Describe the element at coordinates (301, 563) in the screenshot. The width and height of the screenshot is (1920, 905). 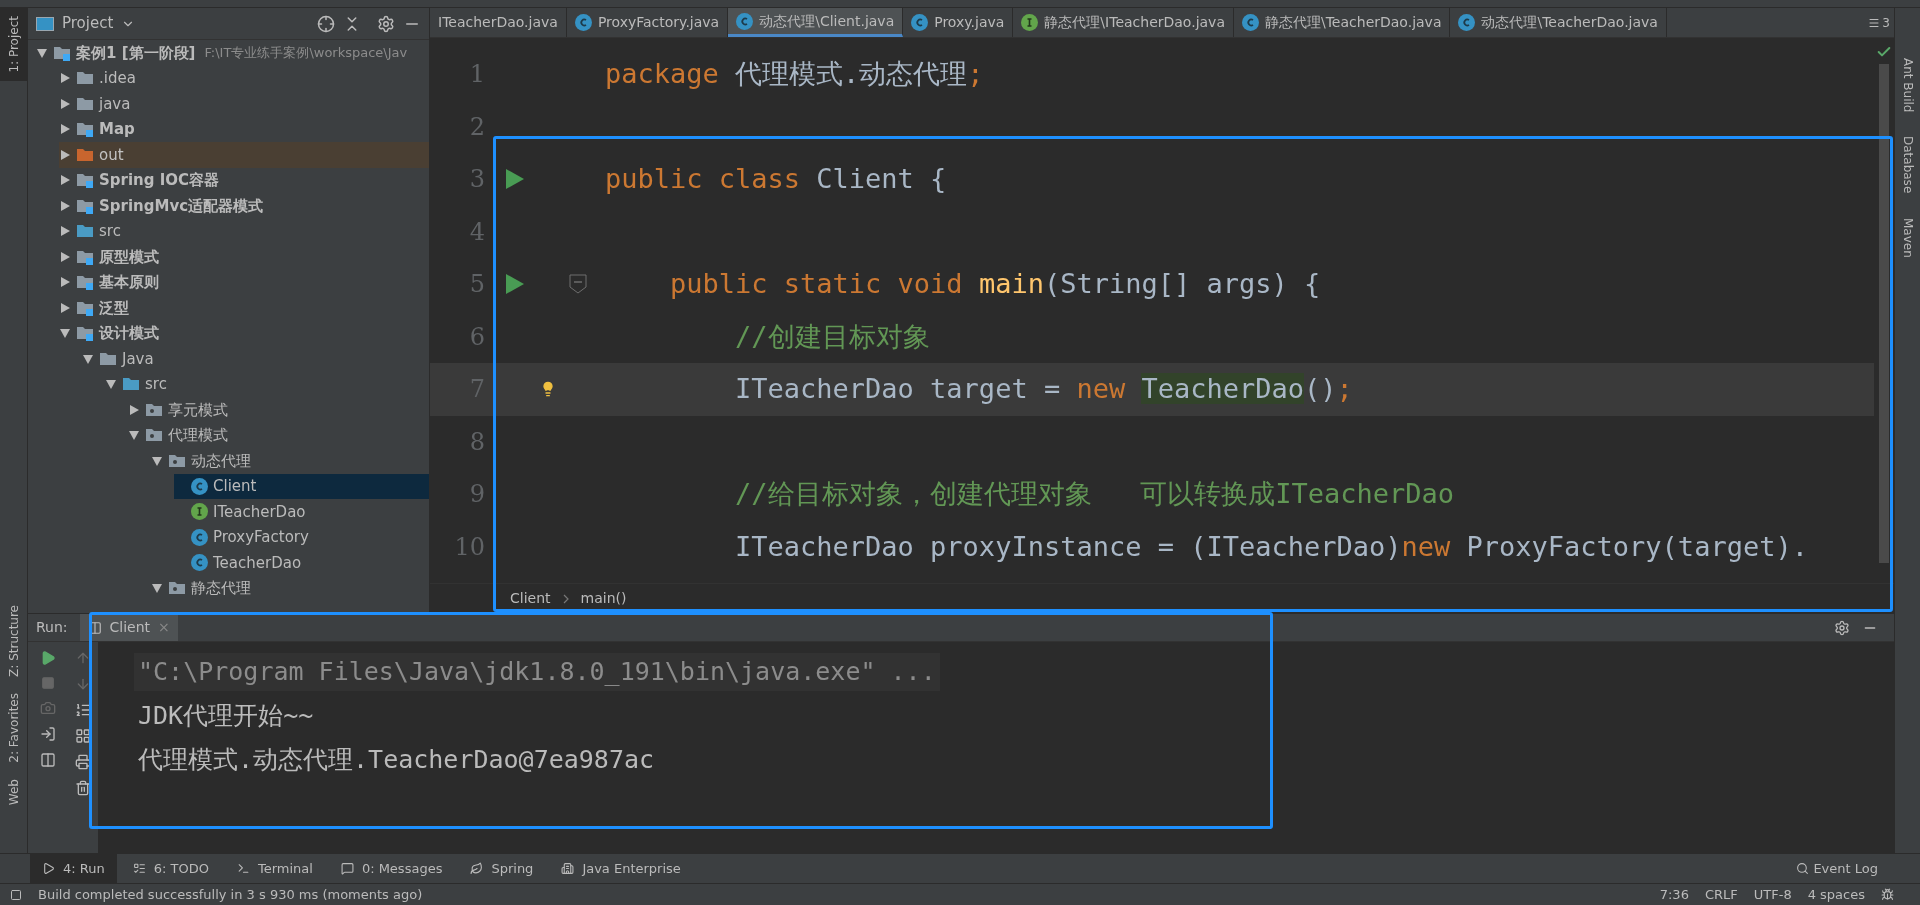
I see `tree-item: TeacherDao` at that location.